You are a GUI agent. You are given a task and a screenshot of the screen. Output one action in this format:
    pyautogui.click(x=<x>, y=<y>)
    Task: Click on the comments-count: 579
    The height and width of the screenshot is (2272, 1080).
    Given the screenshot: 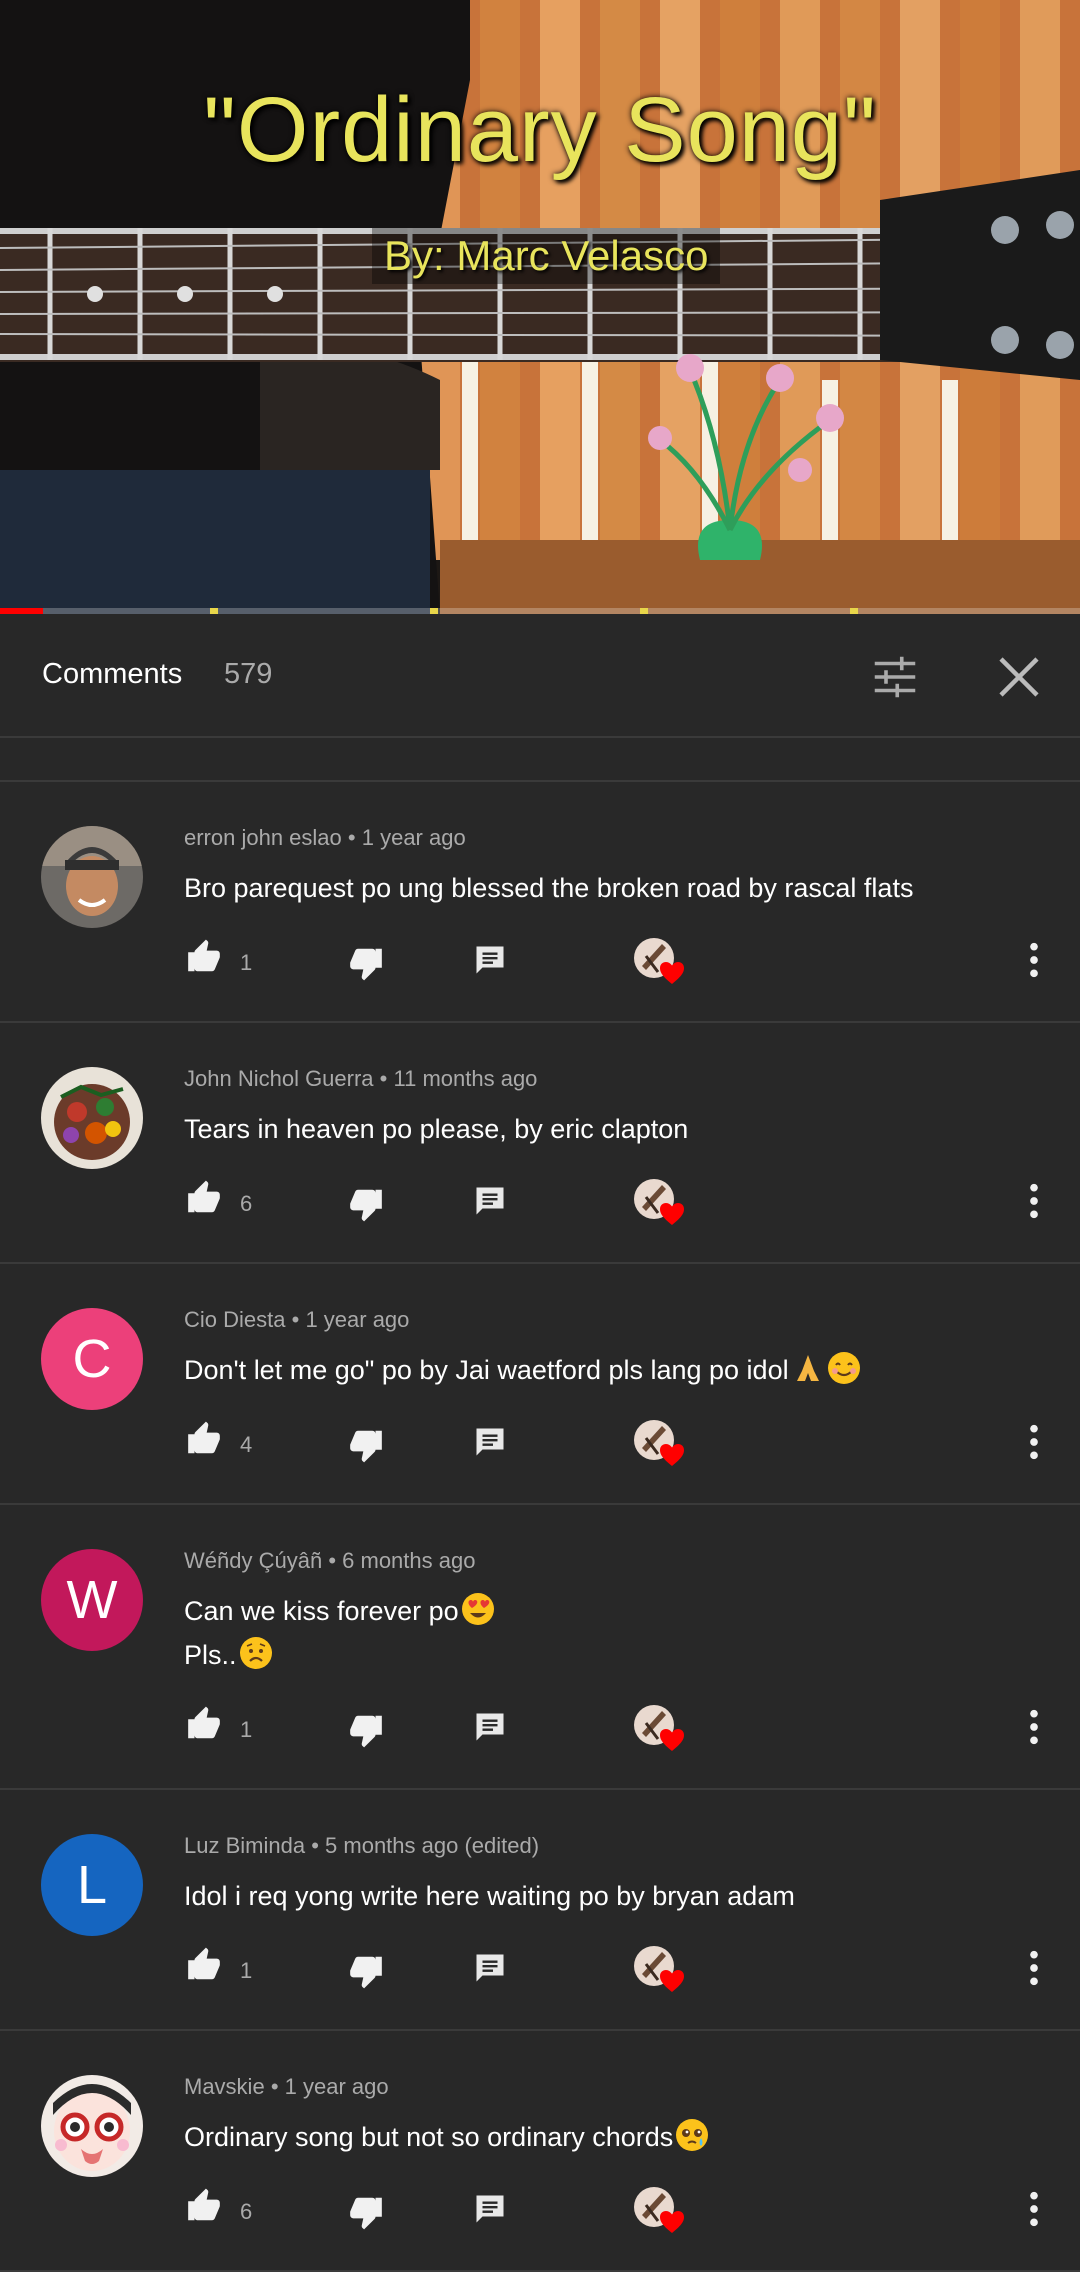 What is the action you would take?
    pyautogui.click(x=248, y=674)
    